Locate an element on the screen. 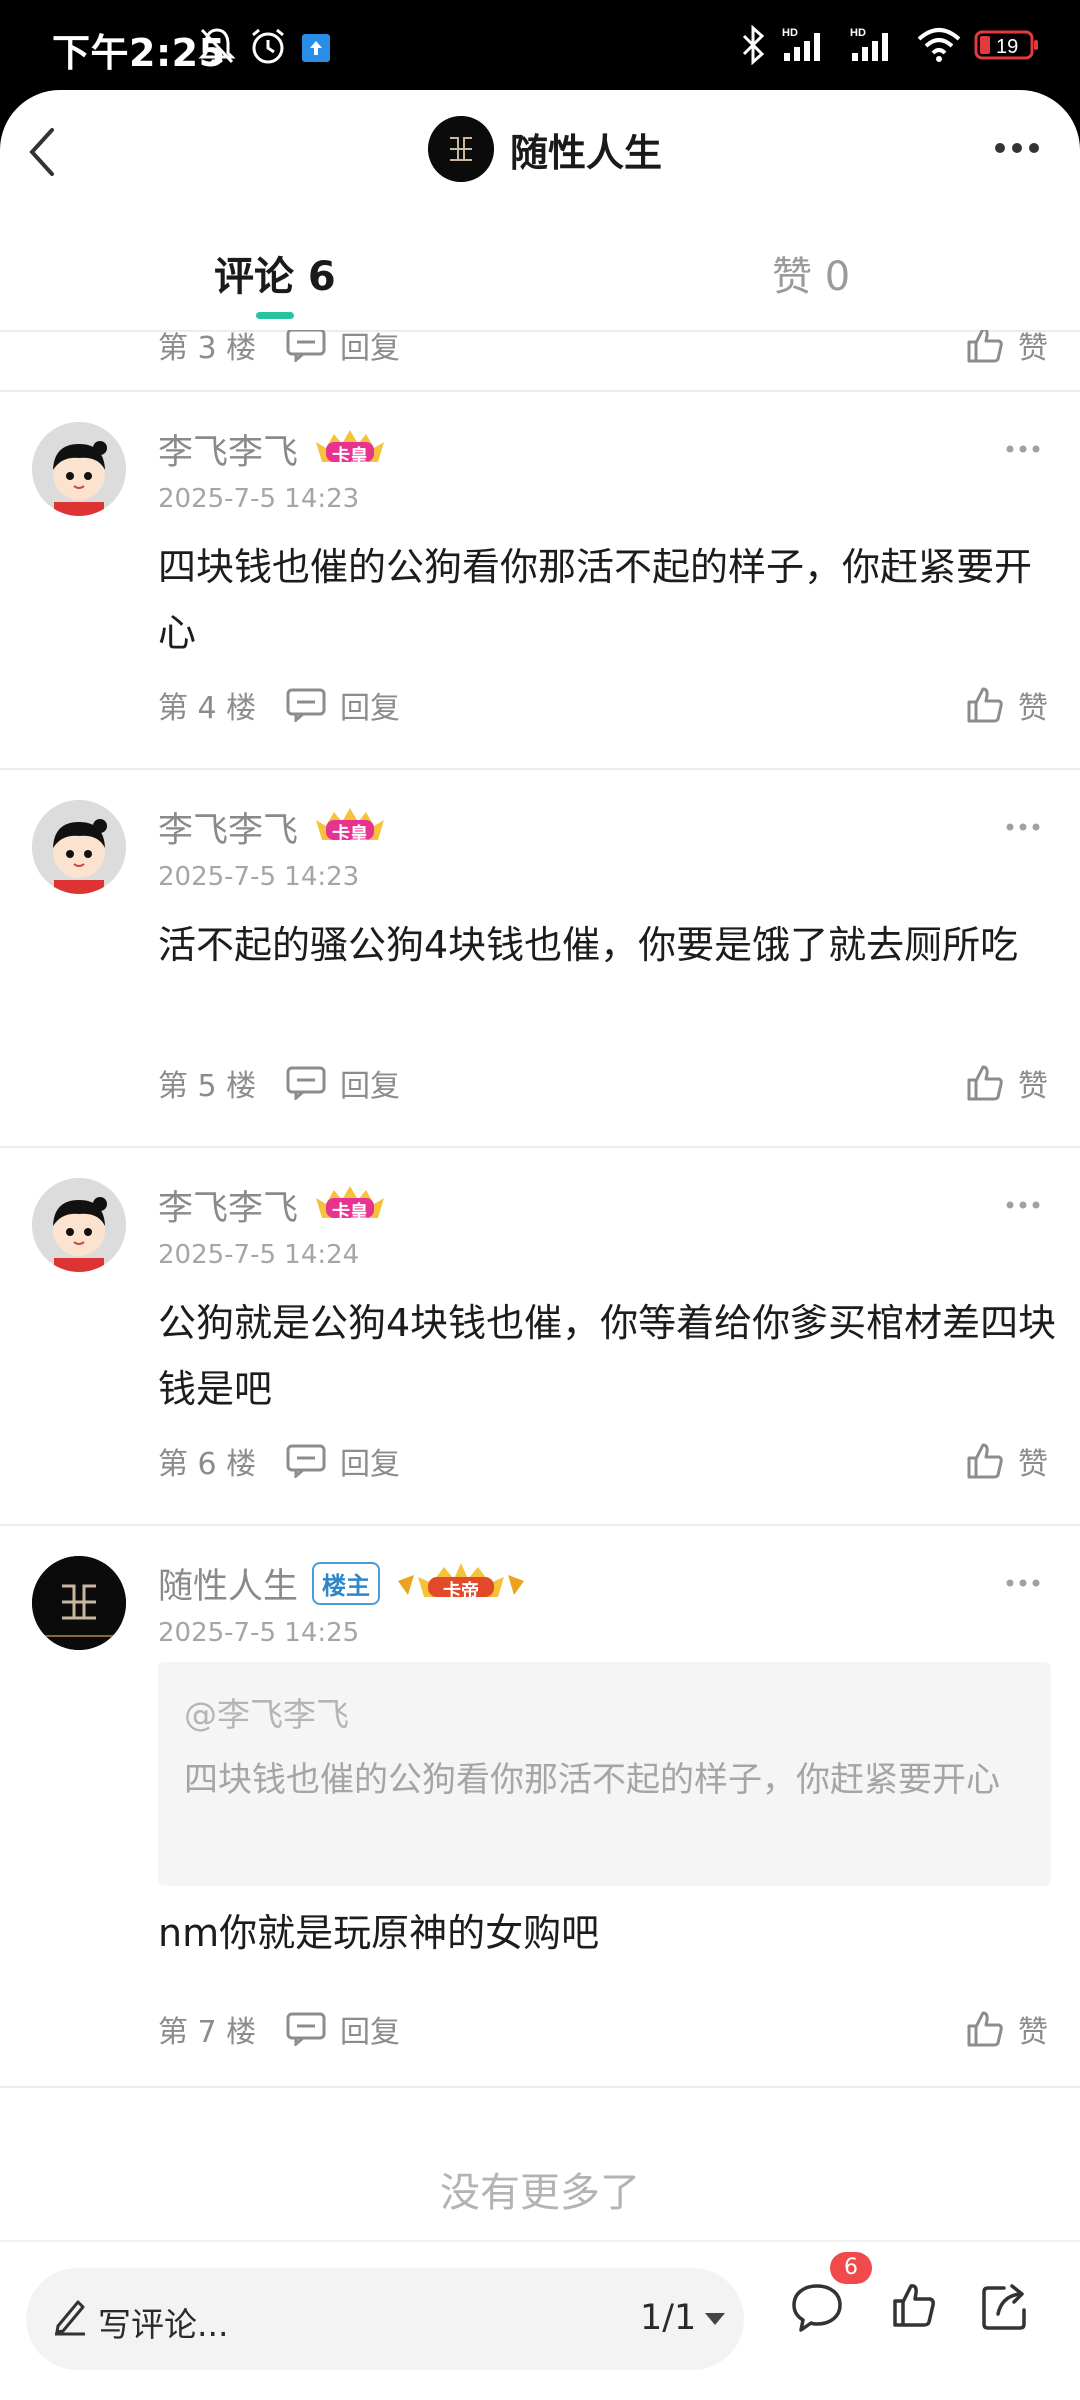 Image resolution: width=1080 pixels, height=2400 pixels. floor-number: 第 7 楼 is located at coordinates (207, 2032).